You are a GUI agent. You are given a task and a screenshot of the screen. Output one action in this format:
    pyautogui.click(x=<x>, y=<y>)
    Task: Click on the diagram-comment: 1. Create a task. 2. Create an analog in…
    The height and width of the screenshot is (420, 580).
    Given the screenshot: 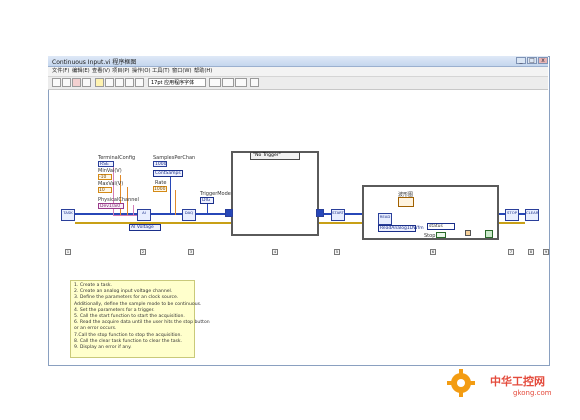 What is the action you would take?
    pyautogui.click(x=140, y=319)
    